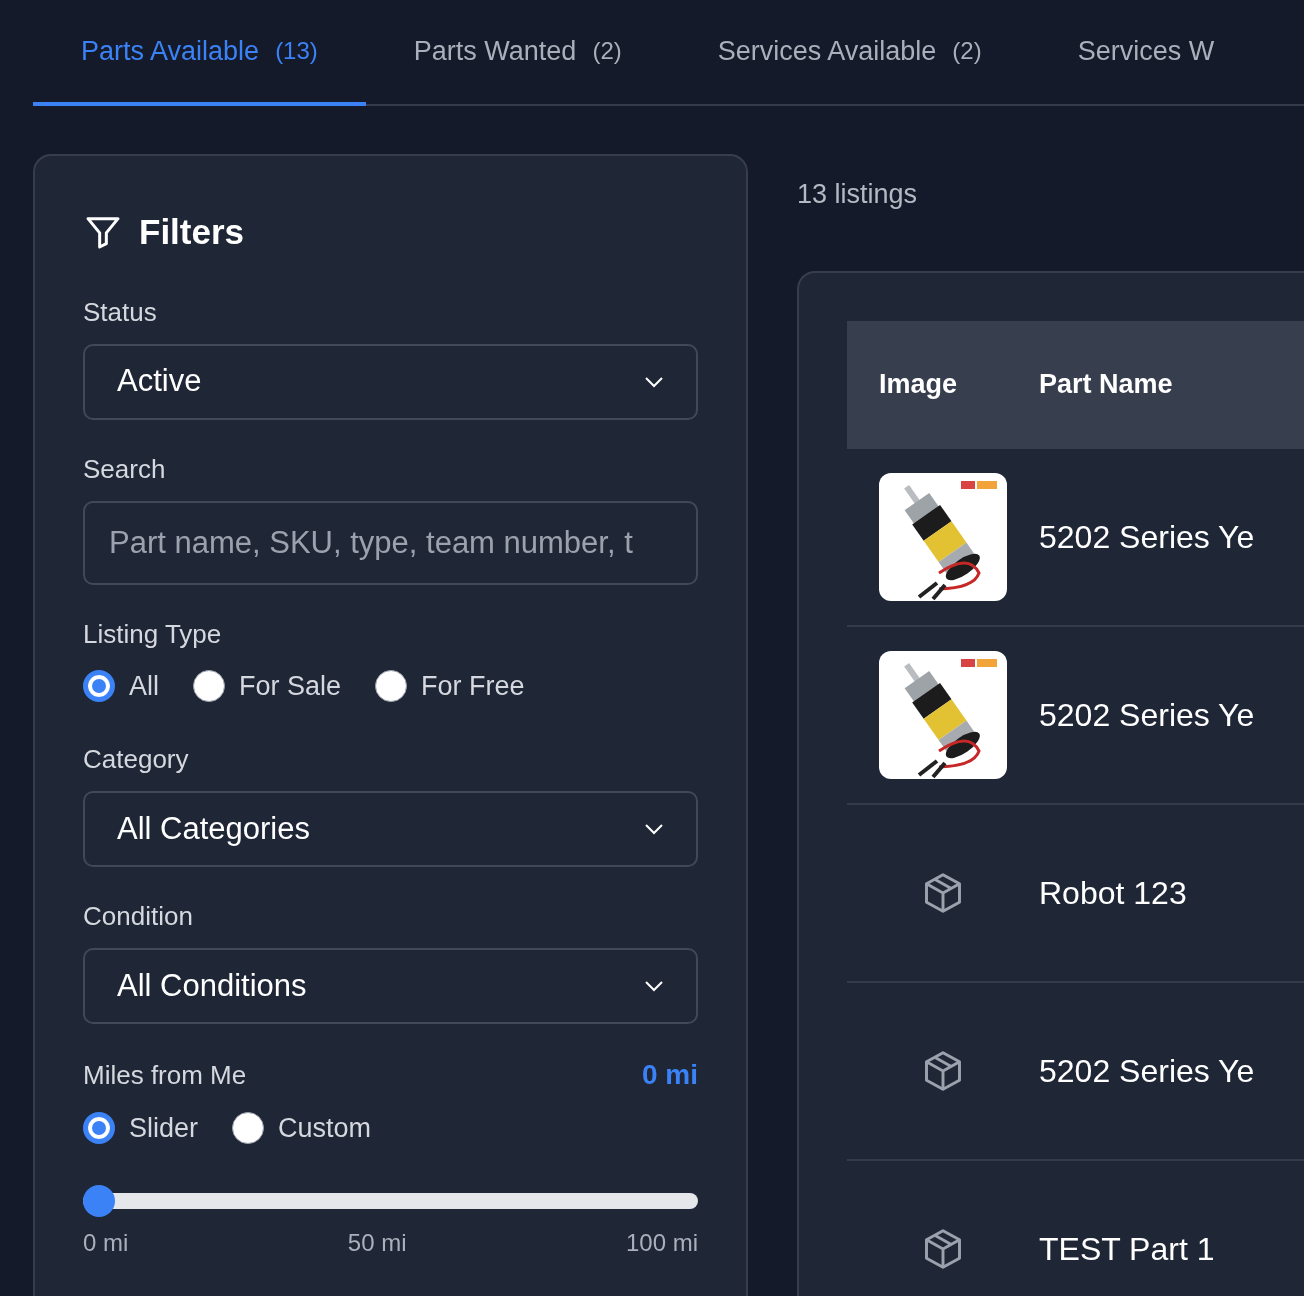 The width and height of the screenshot is (1304, 1296). I want to click on radio-option: All, so click(121, 685).